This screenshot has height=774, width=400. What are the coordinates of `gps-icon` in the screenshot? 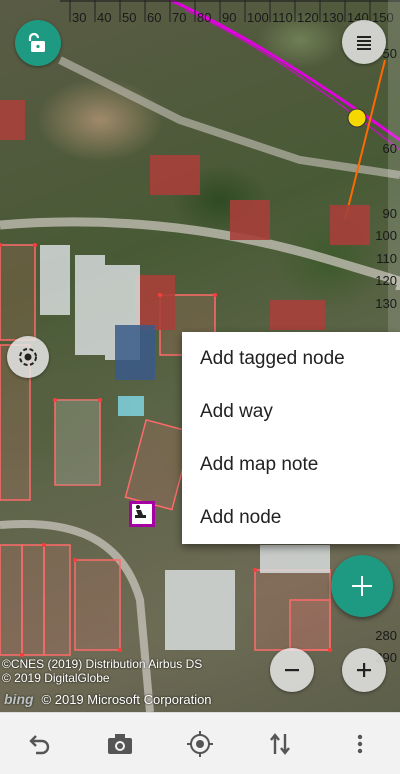 It's located at (28, 357).